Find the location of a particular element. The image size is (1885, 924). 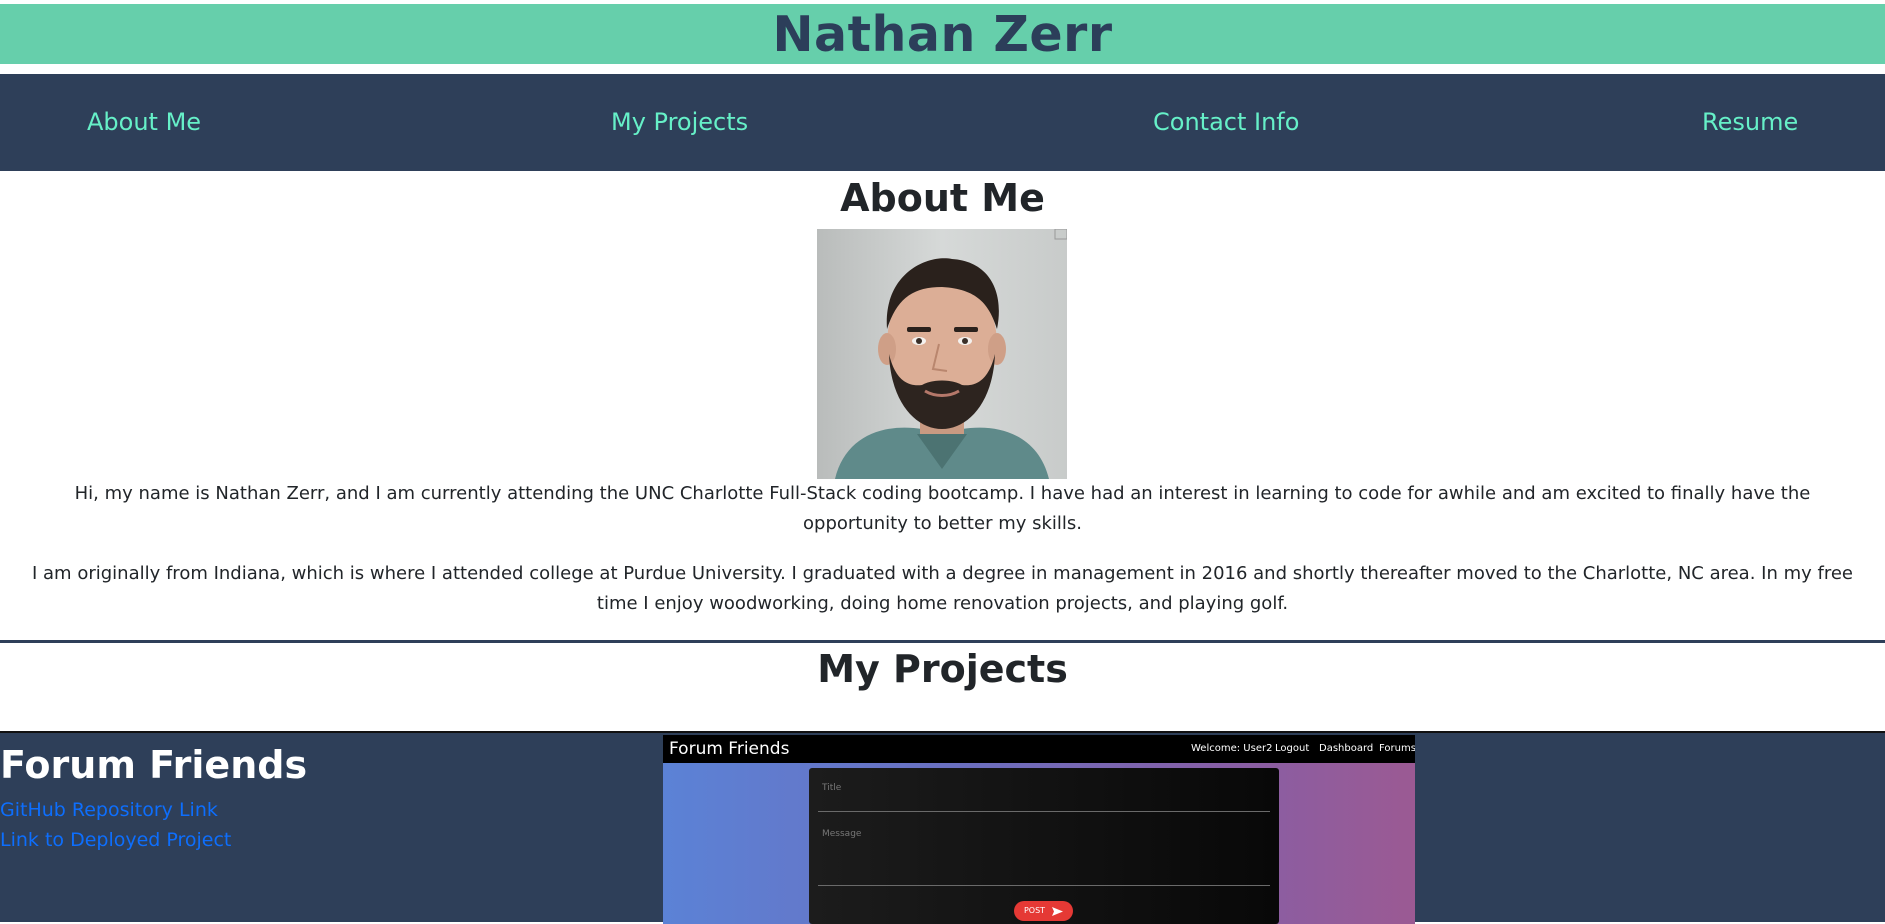

profile-photo is located at coordinates (942, 354).